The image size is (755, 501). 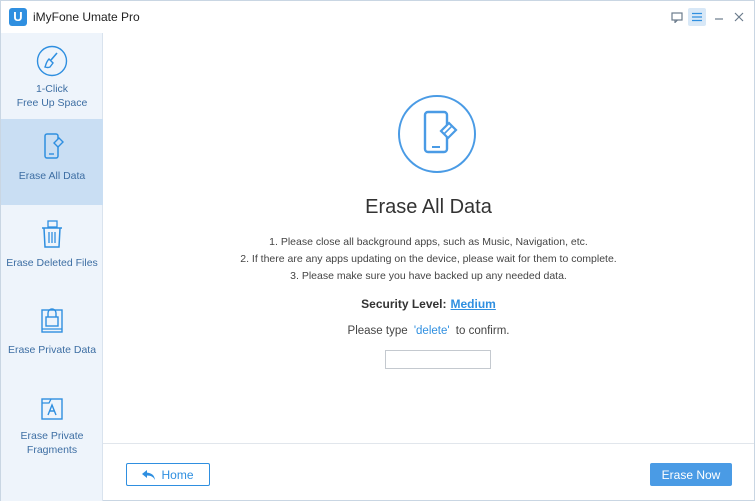 I want to click on security-level-label: Security Level:, so click(x=404, y=304).